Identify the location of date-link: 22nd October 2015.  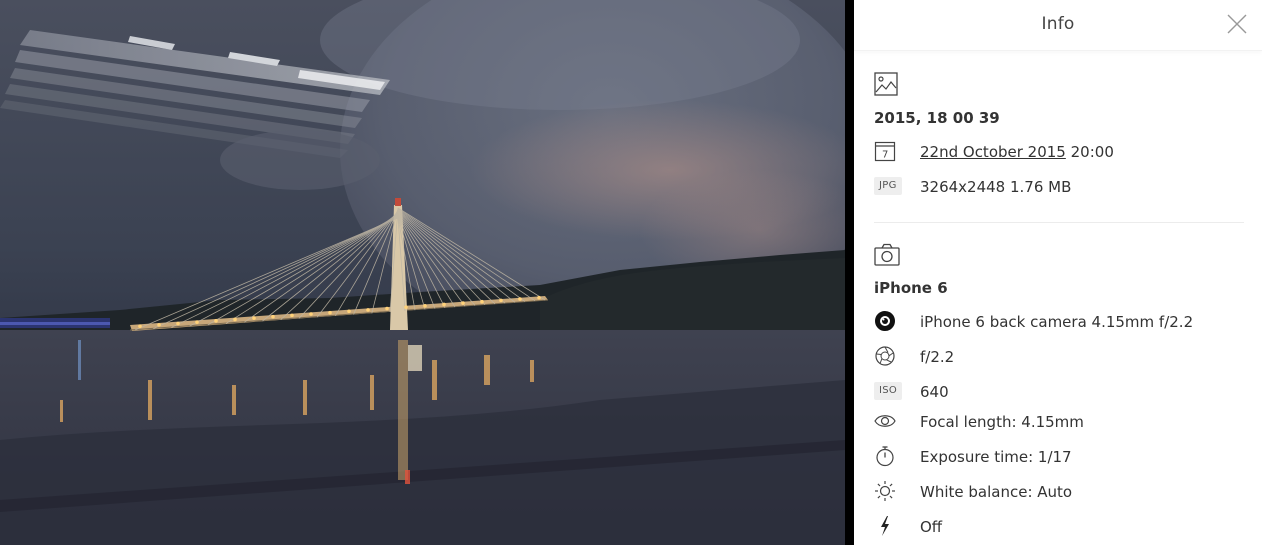
(993, 152).